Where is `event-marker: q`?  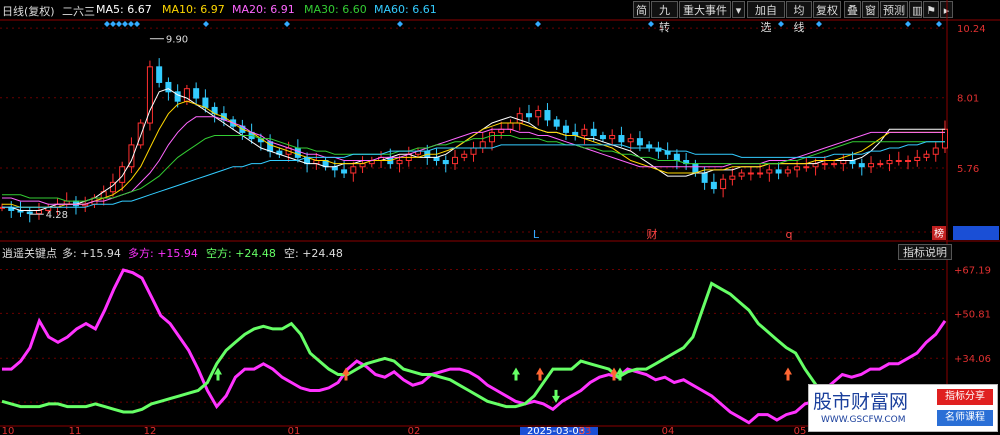
event-marker: q is located at coordinates (789, 234).